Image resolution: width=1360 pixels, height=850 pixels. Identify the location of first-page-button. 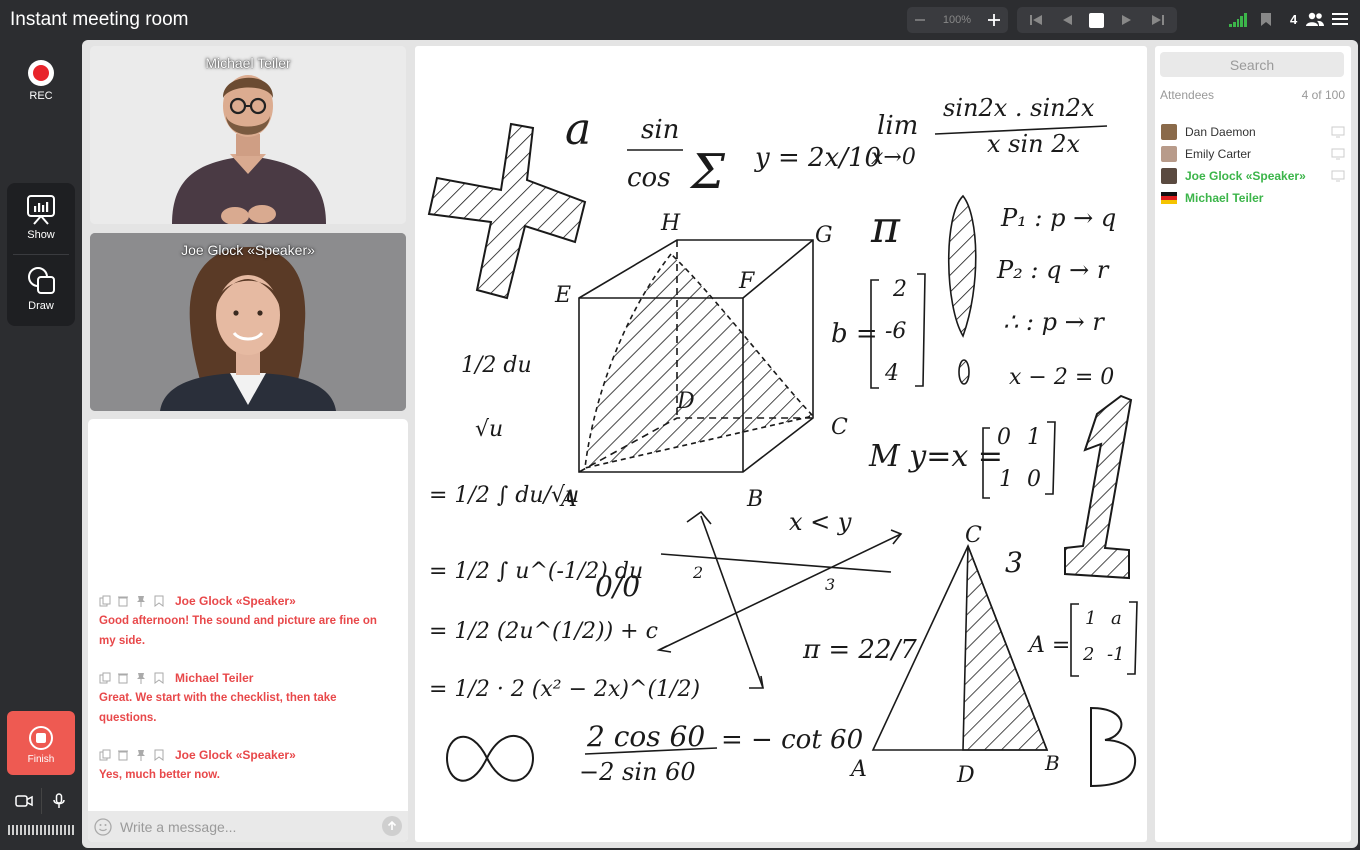
(1036, 20).